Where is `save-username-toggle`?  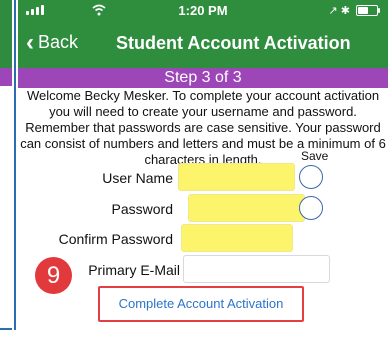 save-username-toggle is located at coordinates (311, 177).